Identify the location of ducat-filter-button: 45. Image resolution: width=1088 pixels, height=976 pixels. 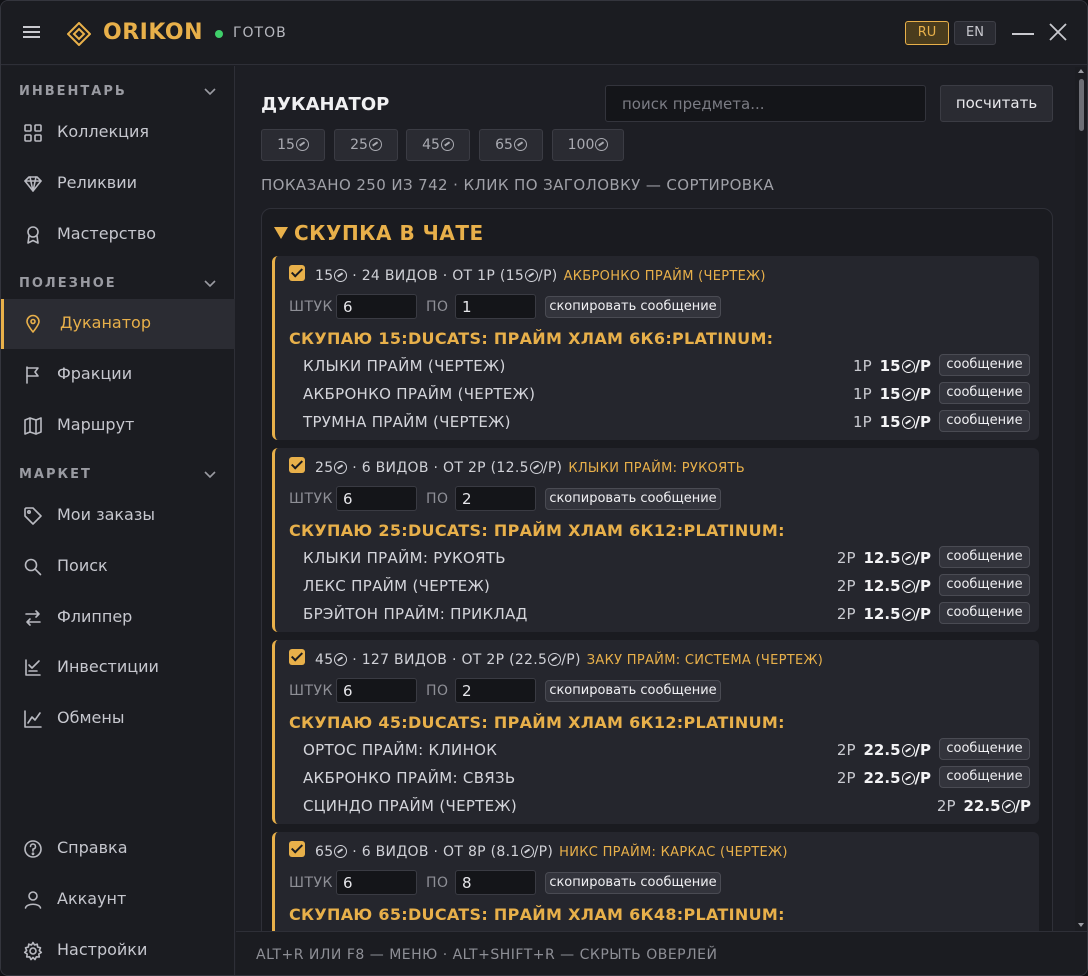
(438, 145).